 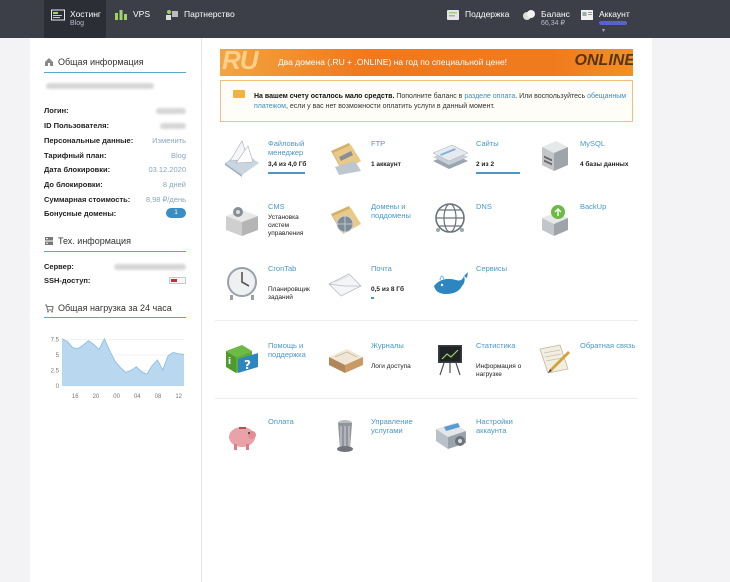 I want to click on nav-vps: VPS, so click(x=132, y=19).